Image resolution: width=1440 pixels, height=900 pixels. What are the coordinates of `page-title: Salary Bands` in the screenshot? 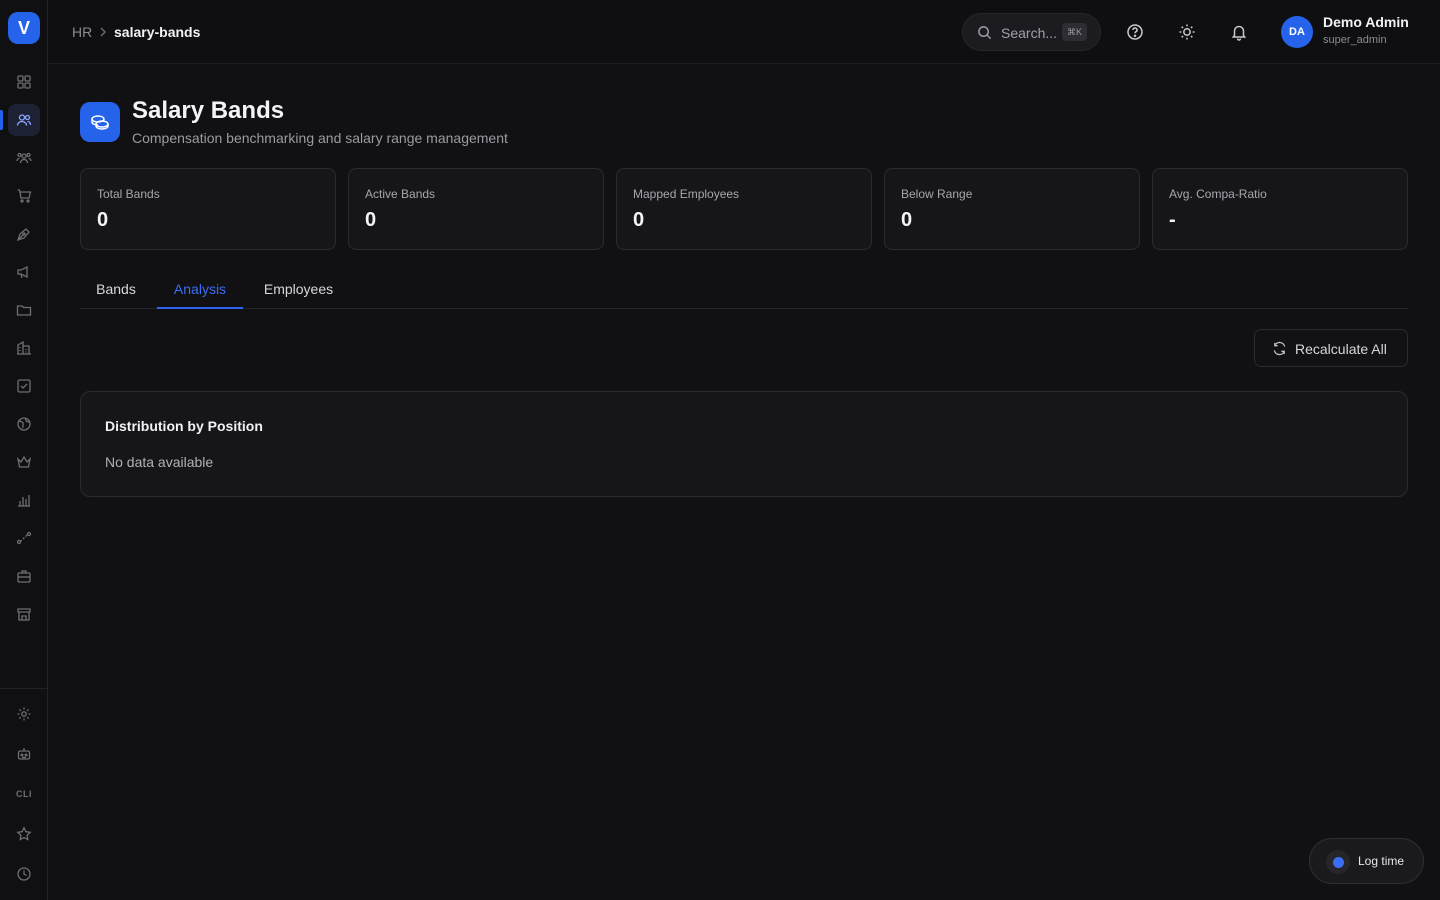 It's located at (208, 110).